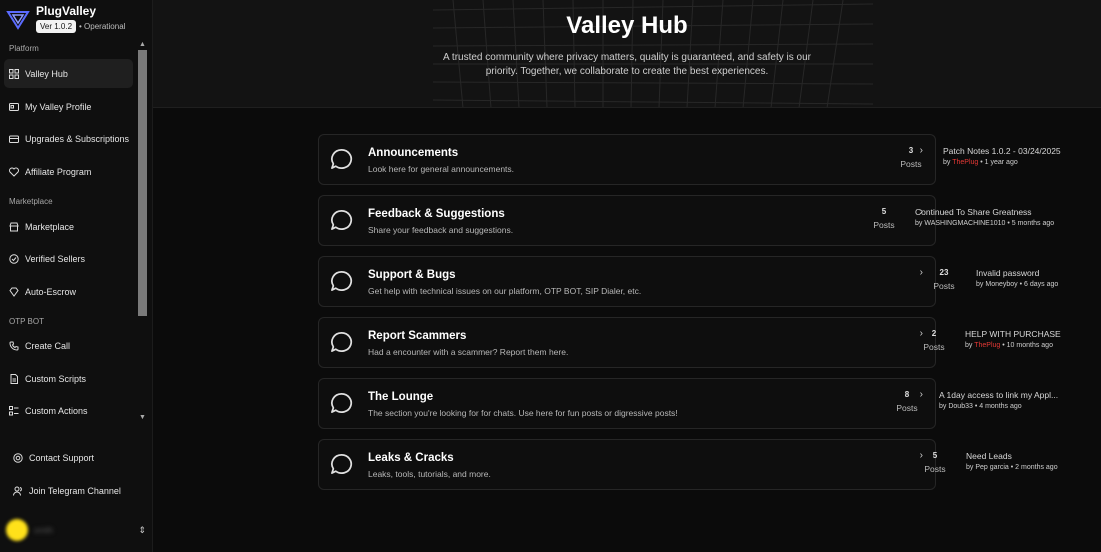 Image resolution: width=1101 pixels, height=552 pixels. Describe the element at coordinates (400, 397) in the screenshot. I see `forum-title: The Lounge` at that location.